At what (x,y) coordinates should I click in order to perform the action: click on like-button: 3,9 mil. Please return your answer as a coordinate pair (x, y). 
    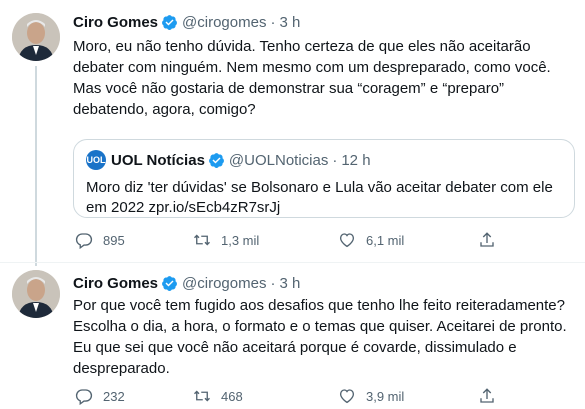
    Looking at the image, I should click on (371, 396).